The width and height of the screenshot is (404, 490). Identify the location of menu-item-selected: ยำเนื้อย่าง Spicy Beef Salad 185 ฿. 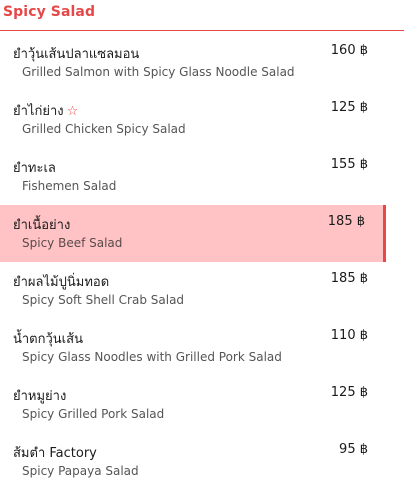
(193, 233).